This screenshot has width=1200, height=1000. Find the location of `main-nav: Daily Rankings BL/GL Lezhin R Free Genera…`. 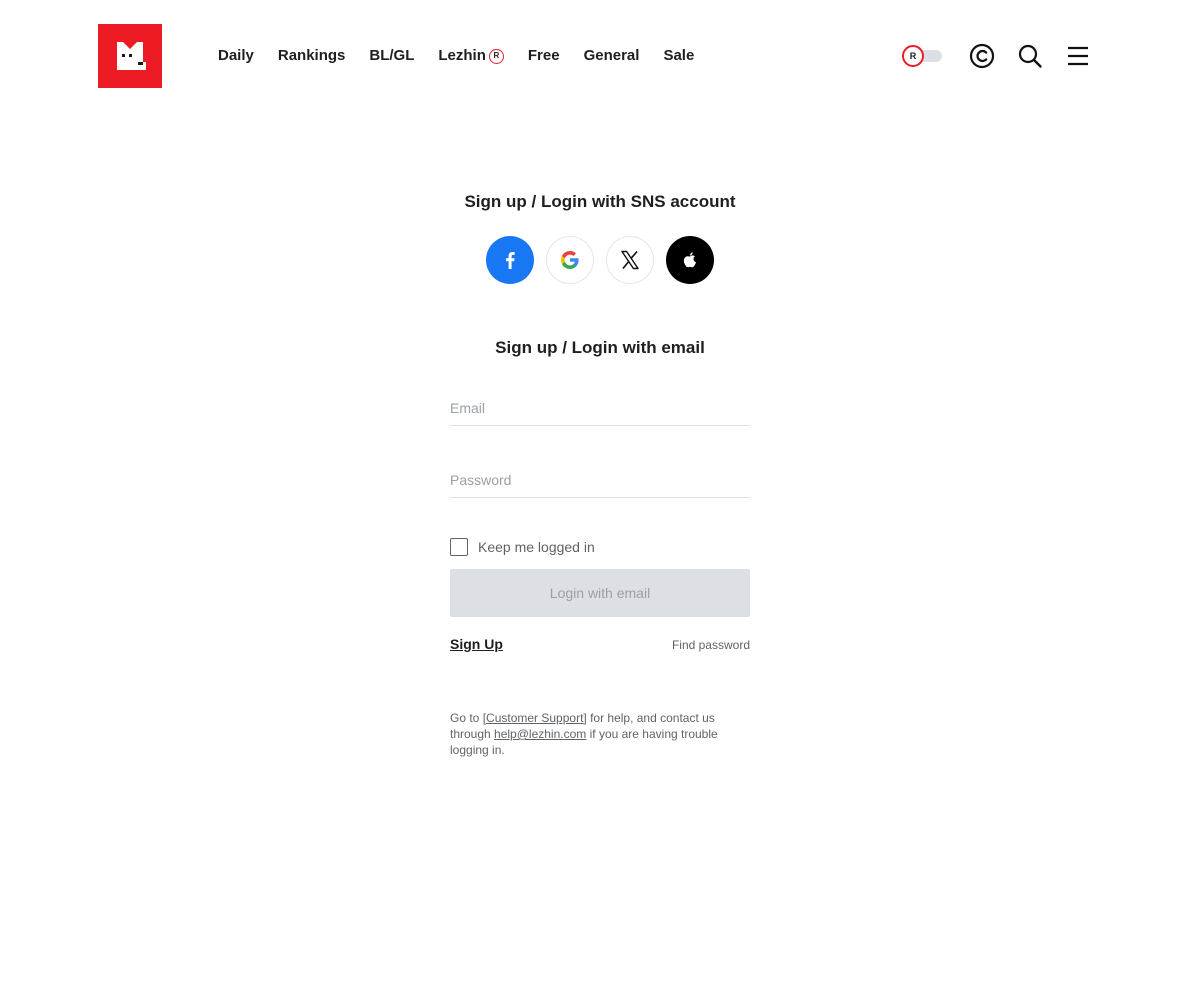

main-nav: Daily Rankings BL/GL Lezhin R Free Genera… is located at coordinates (468, 56).